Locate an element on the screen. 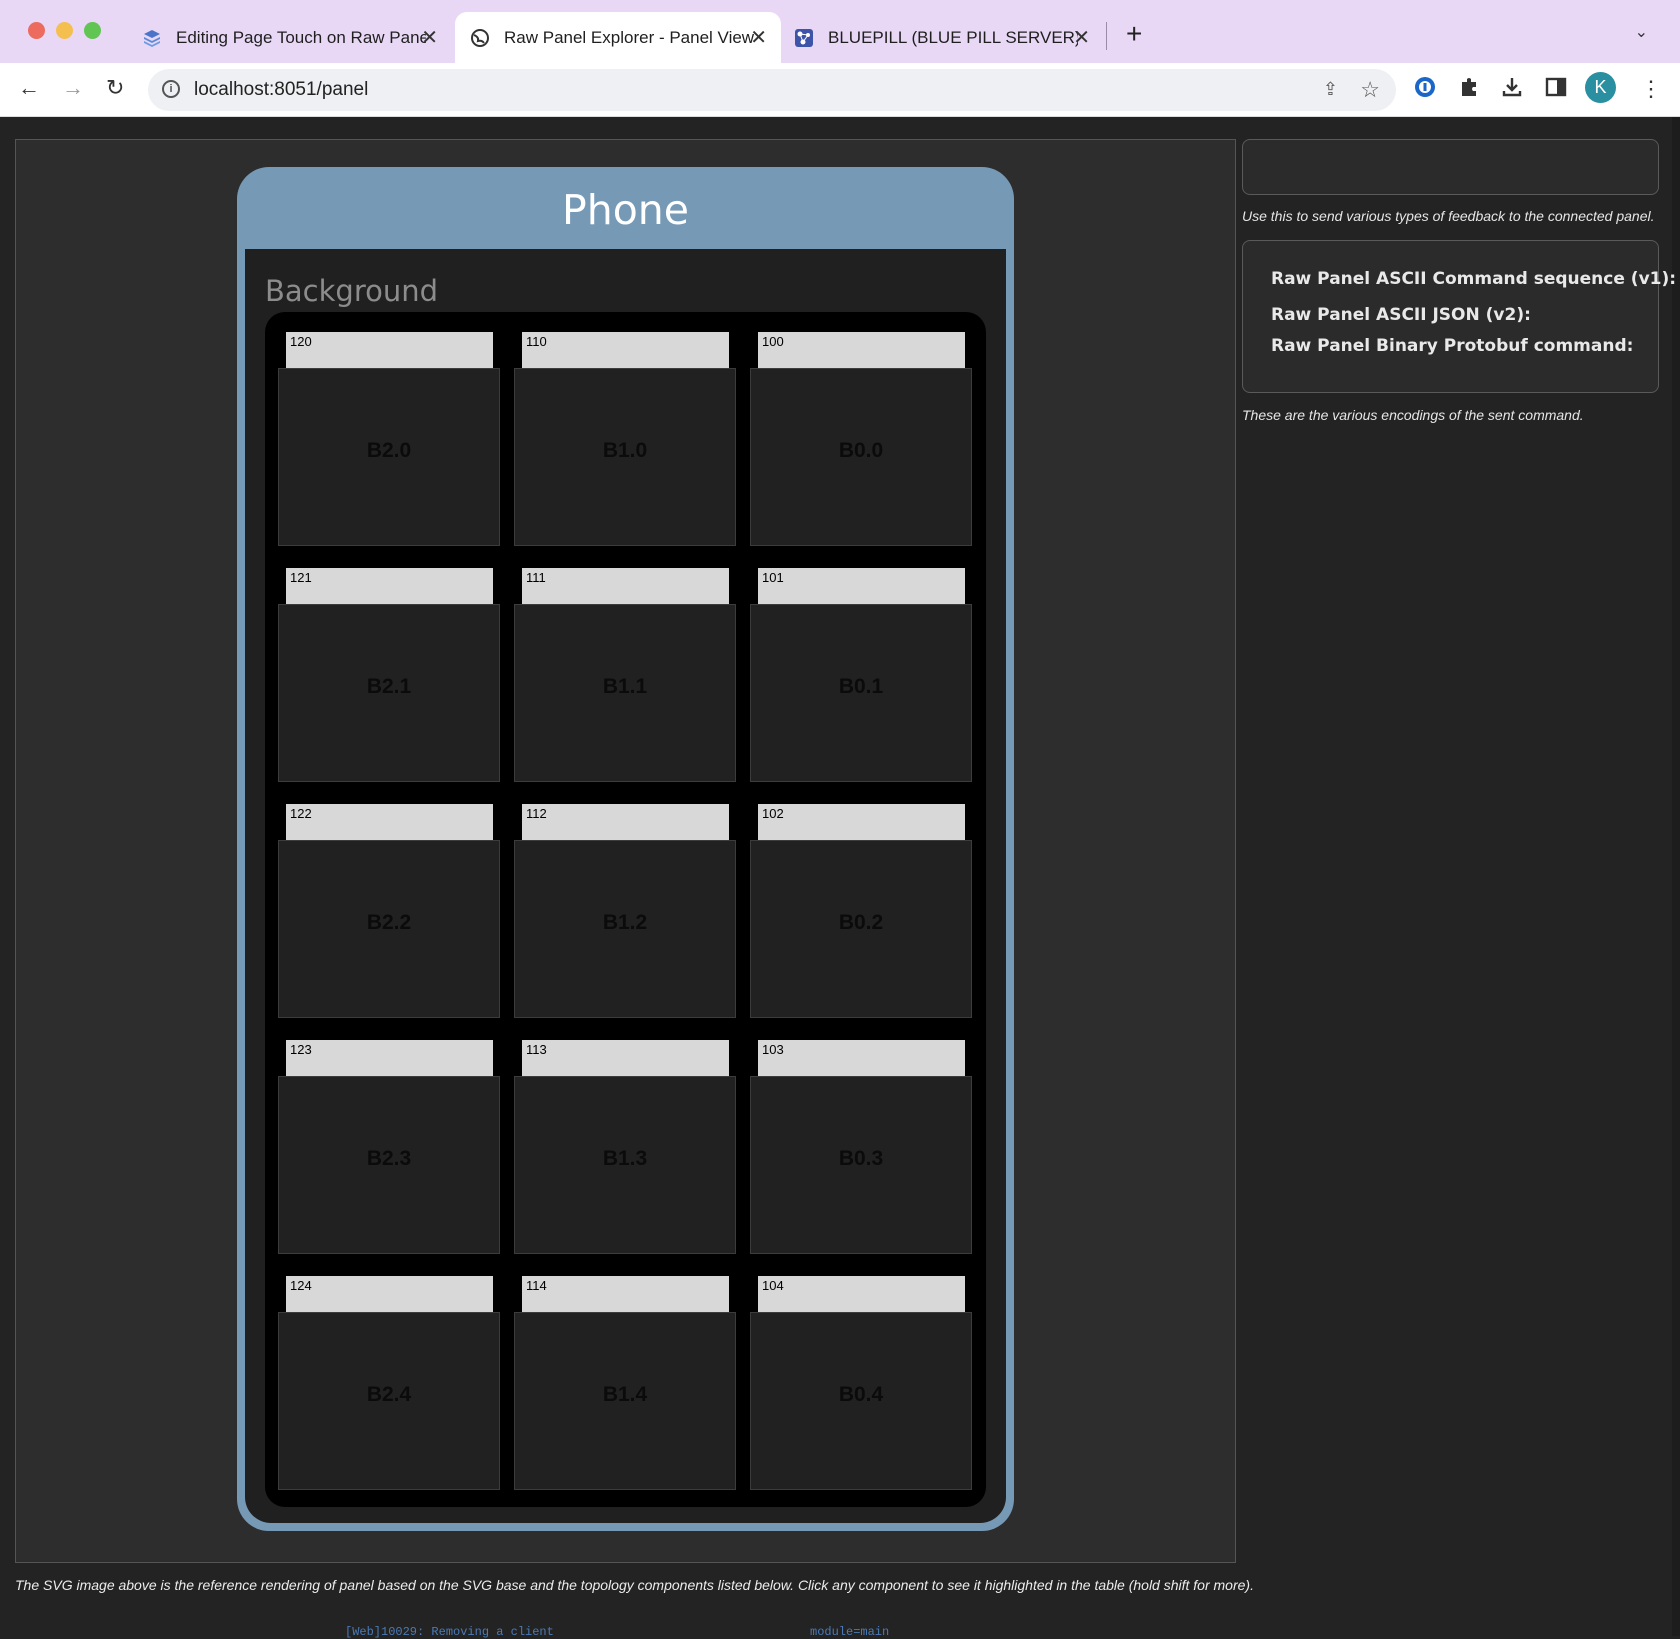  panel-button: B0.2 is located at coordinates (861, 929).